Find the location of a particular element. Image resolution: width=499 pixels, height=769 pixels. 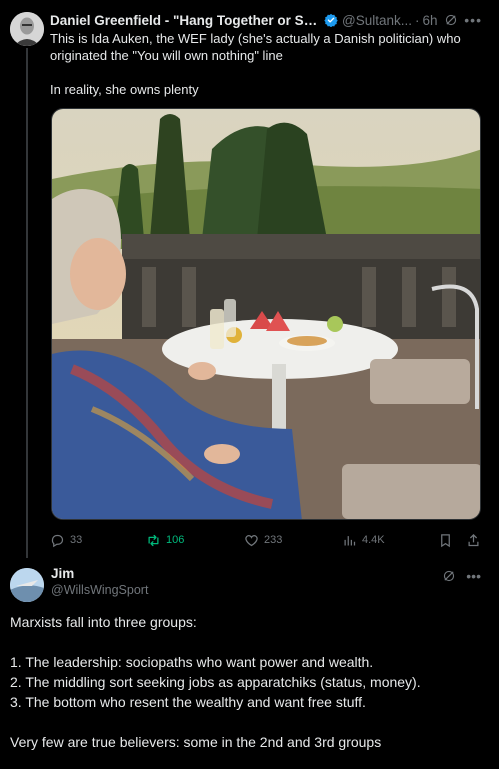

bookmark-icon is located at coordinates (445, 540).